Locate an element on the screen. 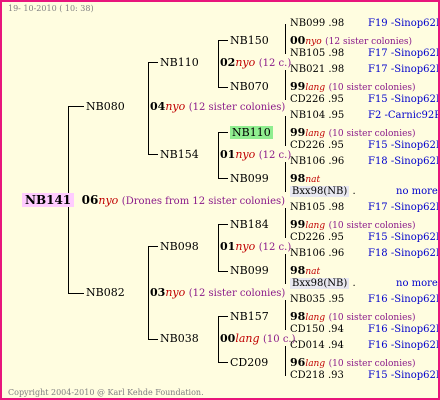  gen4-id: NB021 is located at coordinates (308, 69).